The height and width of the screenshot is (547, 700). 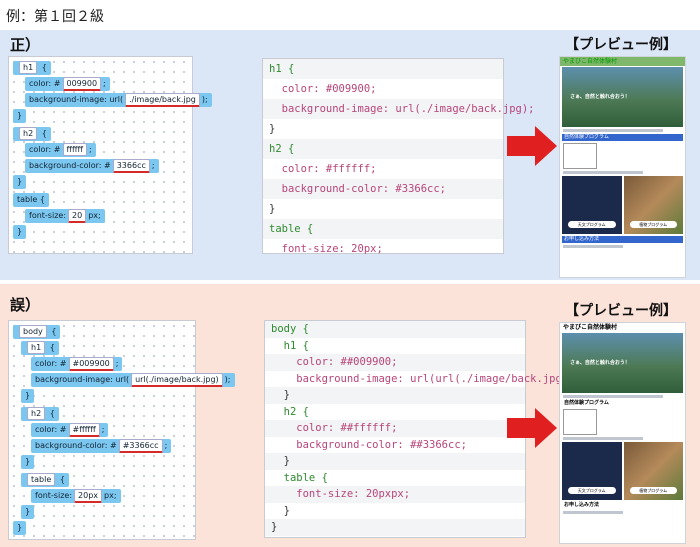 I want to click on color-value-input: #009900, so click(x=91, y=364).